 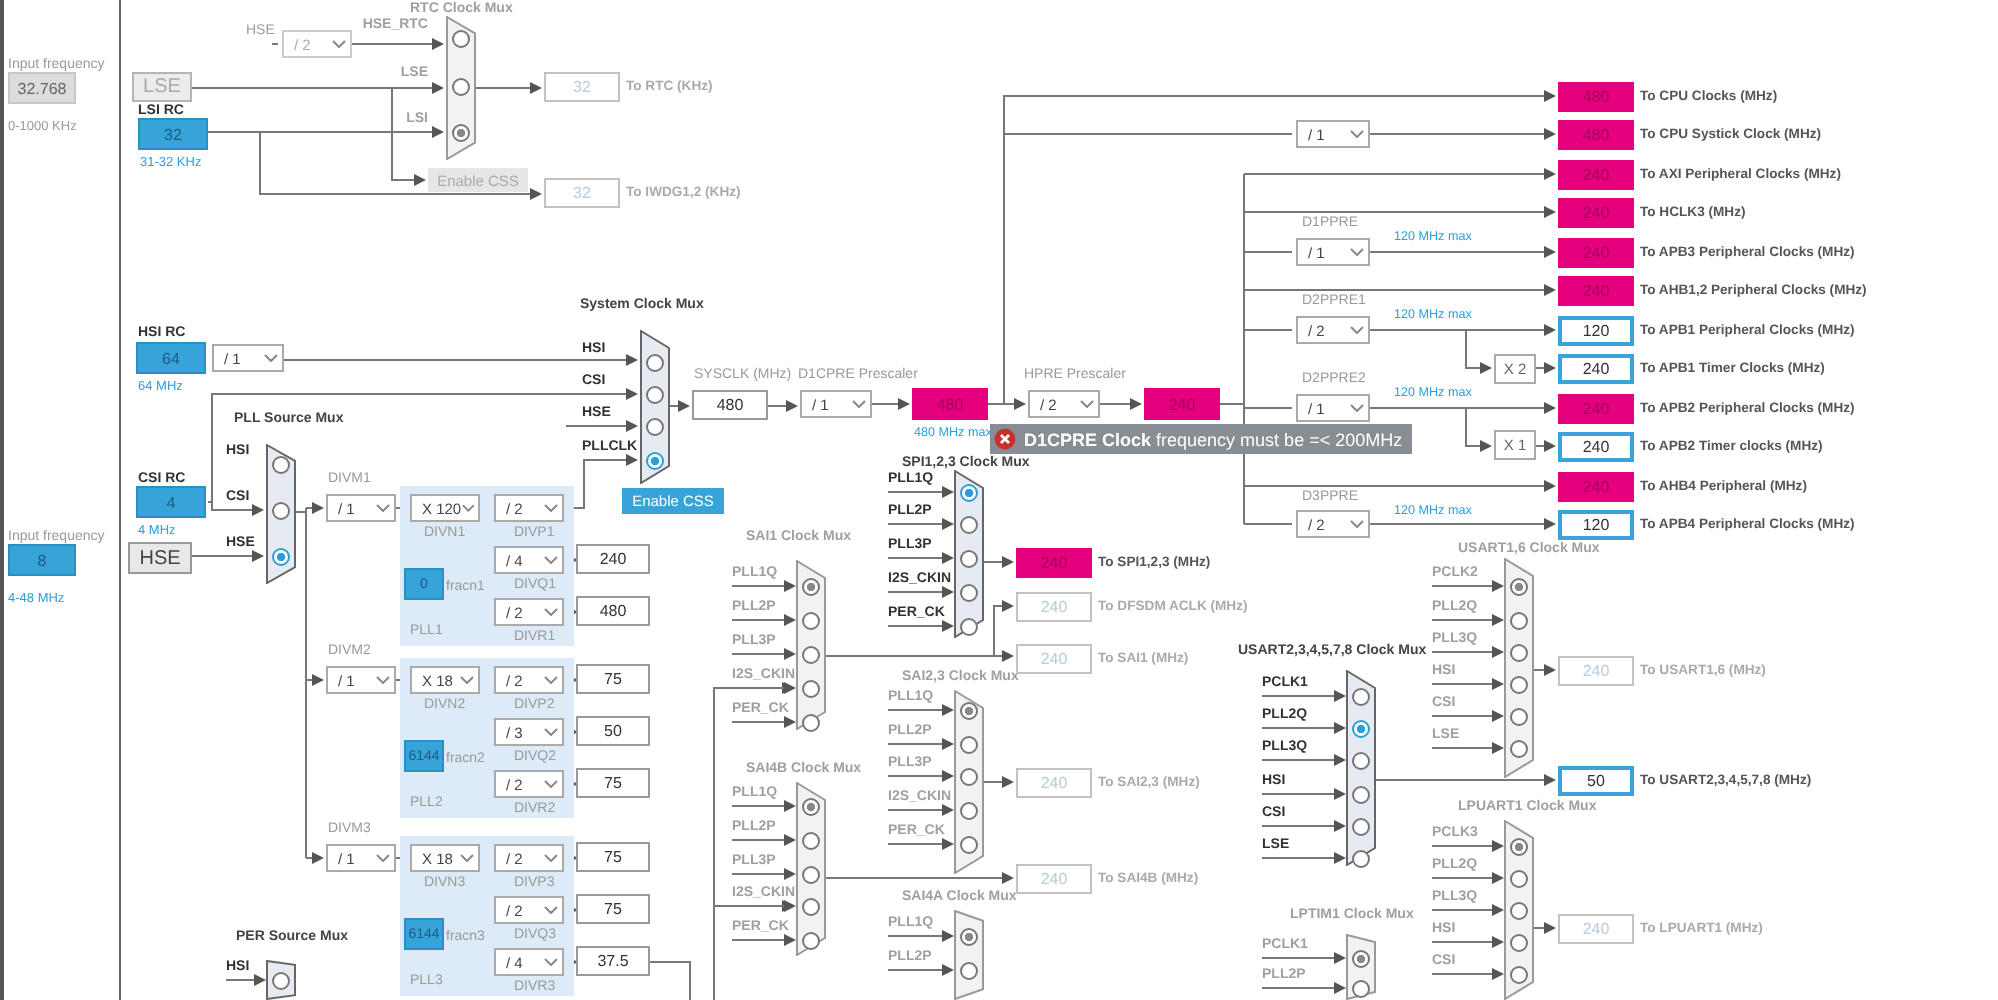 What do you see at coordinates (1596, 781) in the screenshot?
I see `clock-output-value: 50` at bounding box center [1596, 781].